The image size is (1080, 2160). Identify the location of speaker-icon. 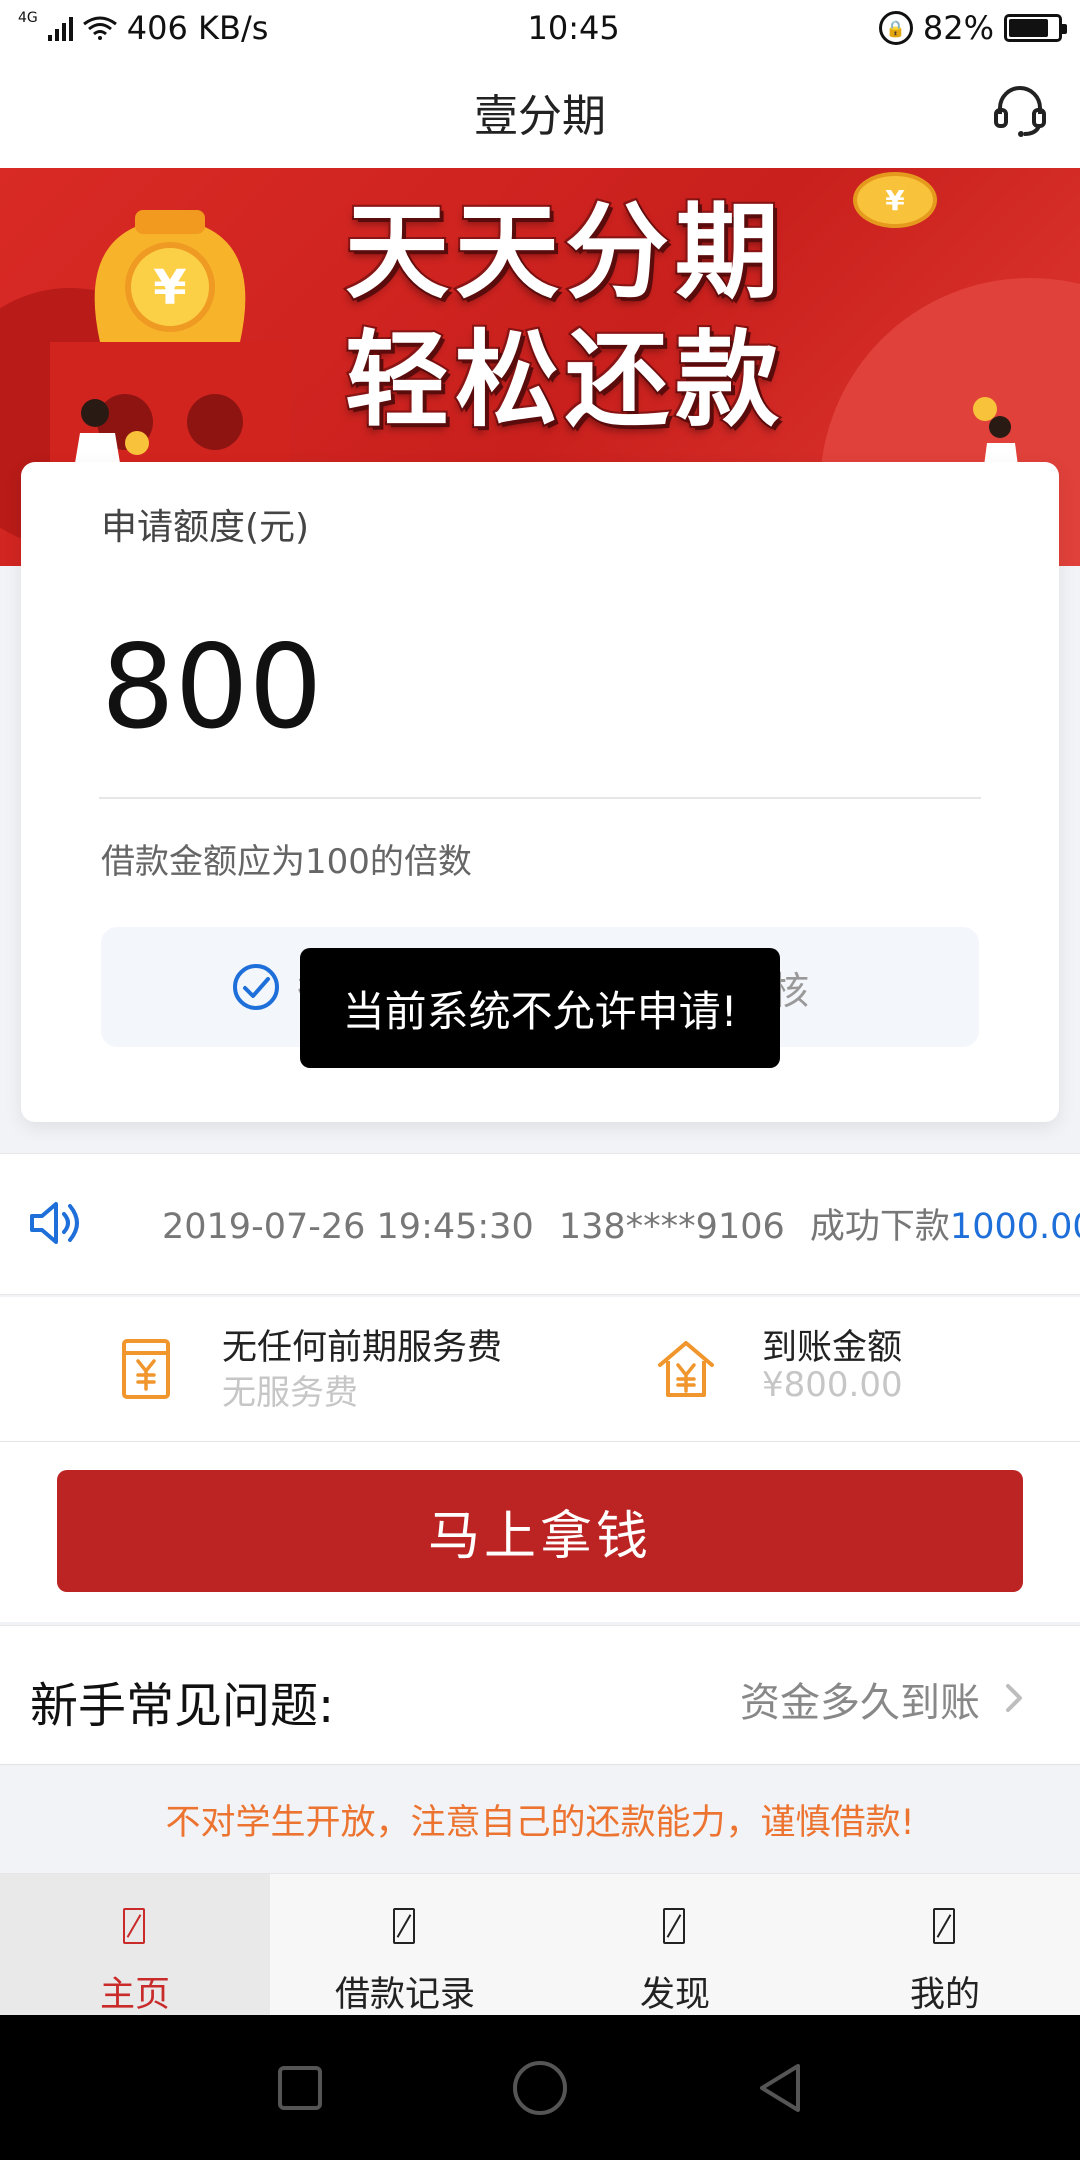
(54, 1223).